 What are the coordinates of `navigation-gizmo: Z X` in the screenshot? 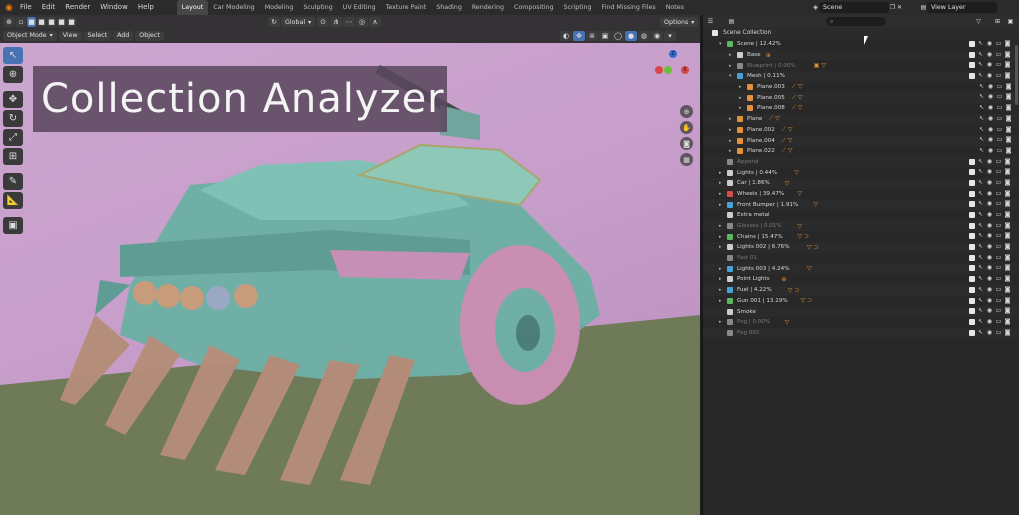 It's located at (672, 75).